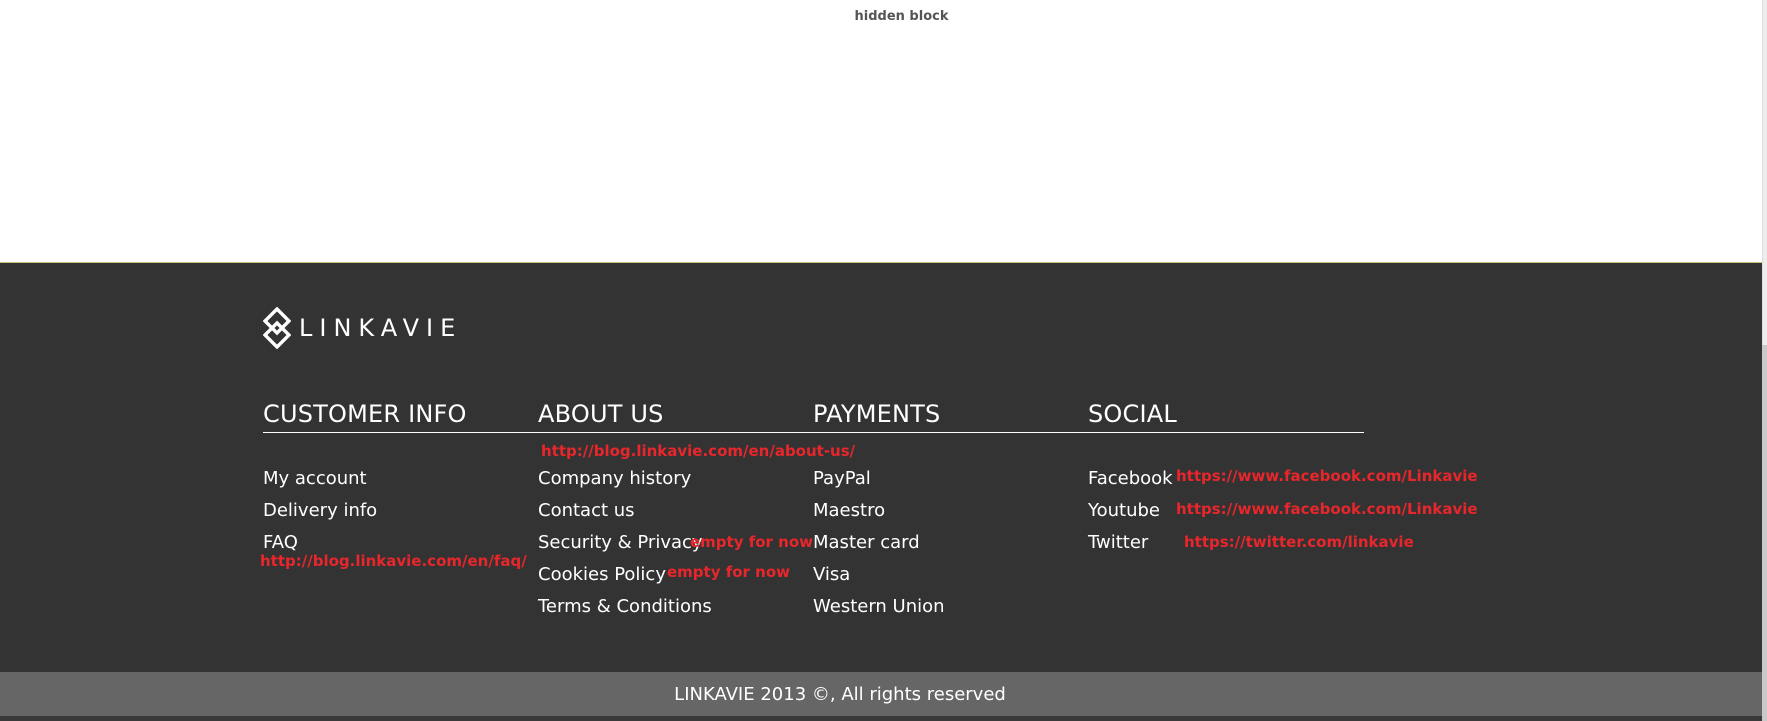  Describe the element at coordinates (601, 414) in the screenshot. I see `heading-about-us: ABOUT US` at that location.